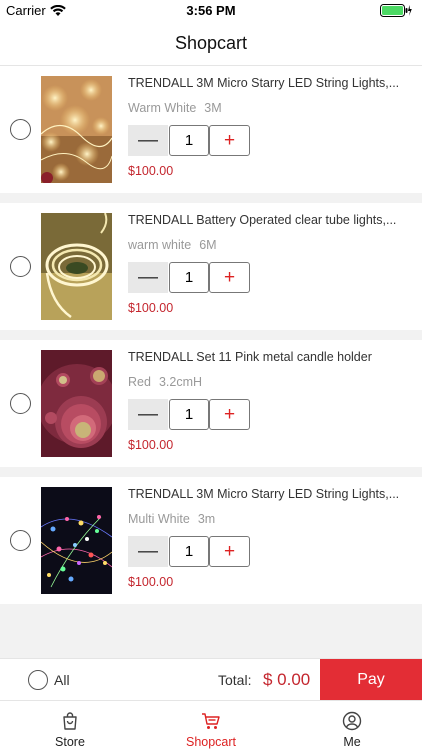 The image size is (422, 750). Describe the element at coordinates (235, 680) in the screenshot. I see `total-label: Total:` at that location.